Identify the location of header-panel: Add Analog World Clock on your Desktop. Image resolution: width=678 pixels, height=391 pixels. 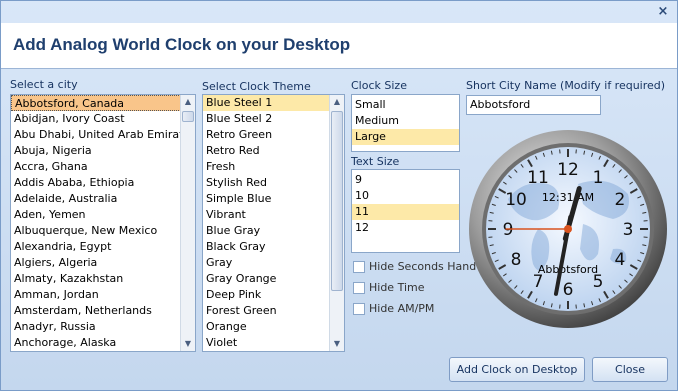
(339, 46).